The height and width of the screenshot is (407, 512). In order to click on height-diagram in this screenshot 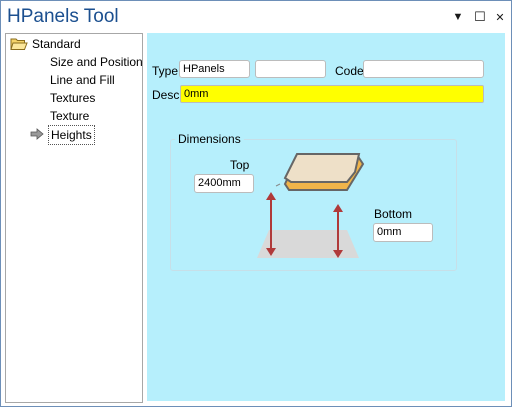, I will do `click(311, 205)`.